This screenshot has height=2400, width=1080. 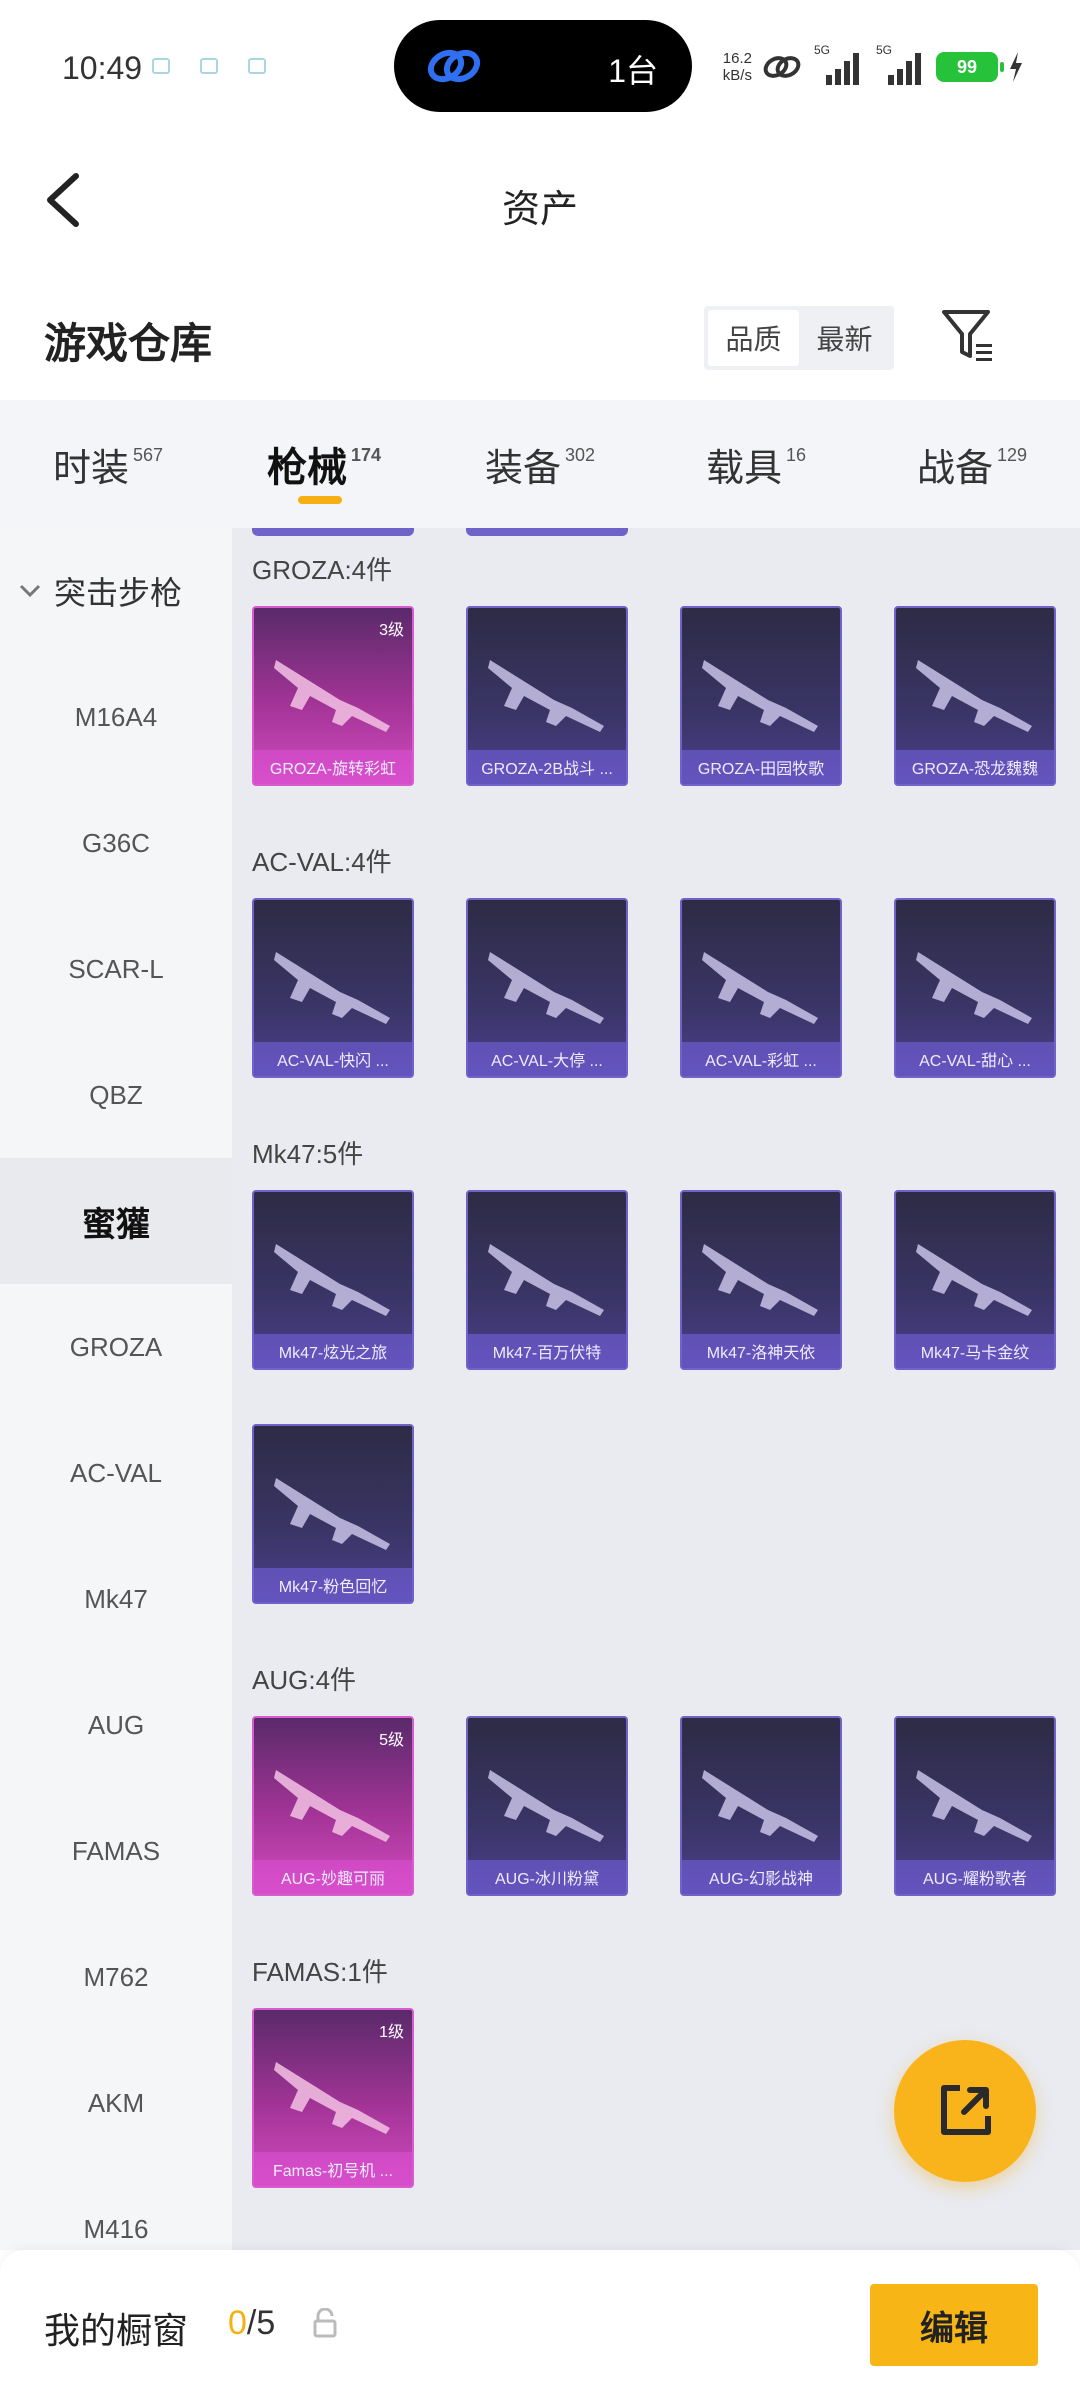 I want to click on sidebar-item: QBZ, so click(x=116, y=1095).